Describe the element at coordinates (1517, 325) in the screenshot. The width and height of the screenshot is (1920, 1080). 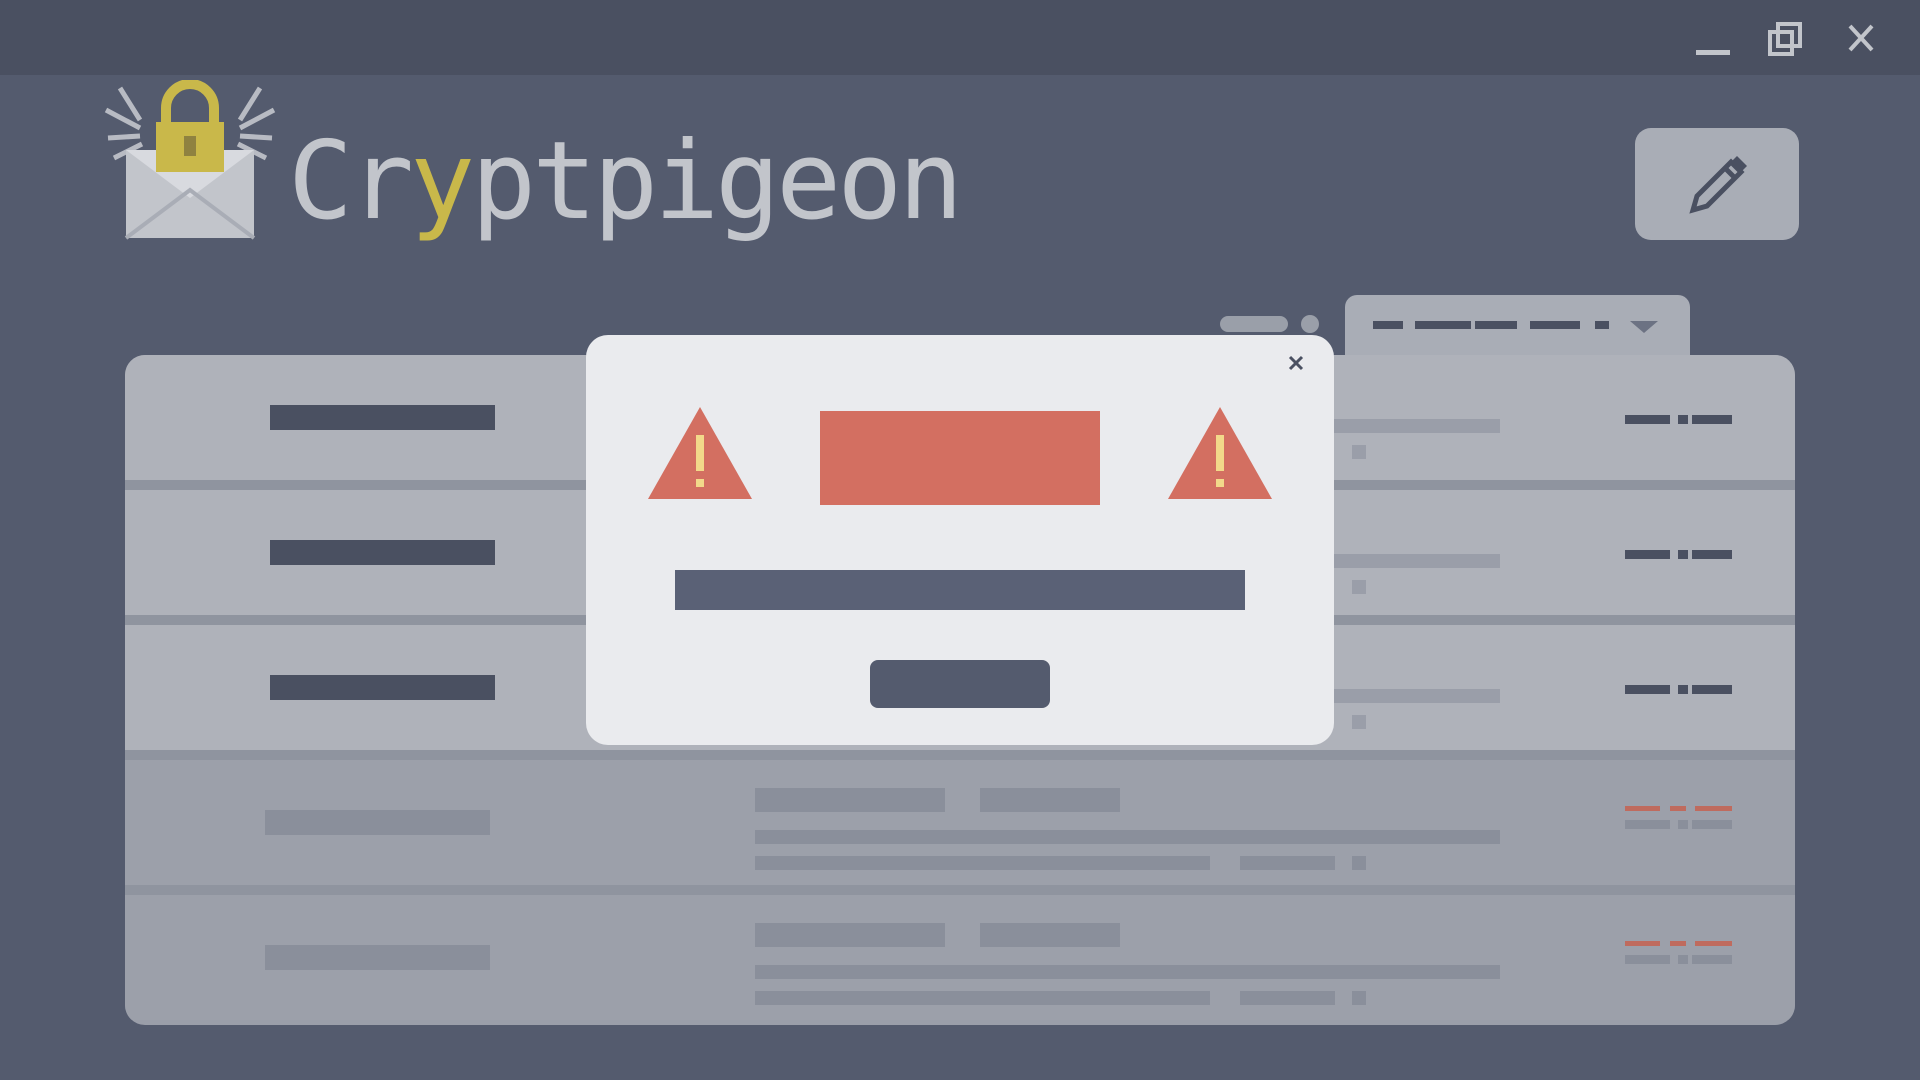
I see `filter-dropdown` at that location.